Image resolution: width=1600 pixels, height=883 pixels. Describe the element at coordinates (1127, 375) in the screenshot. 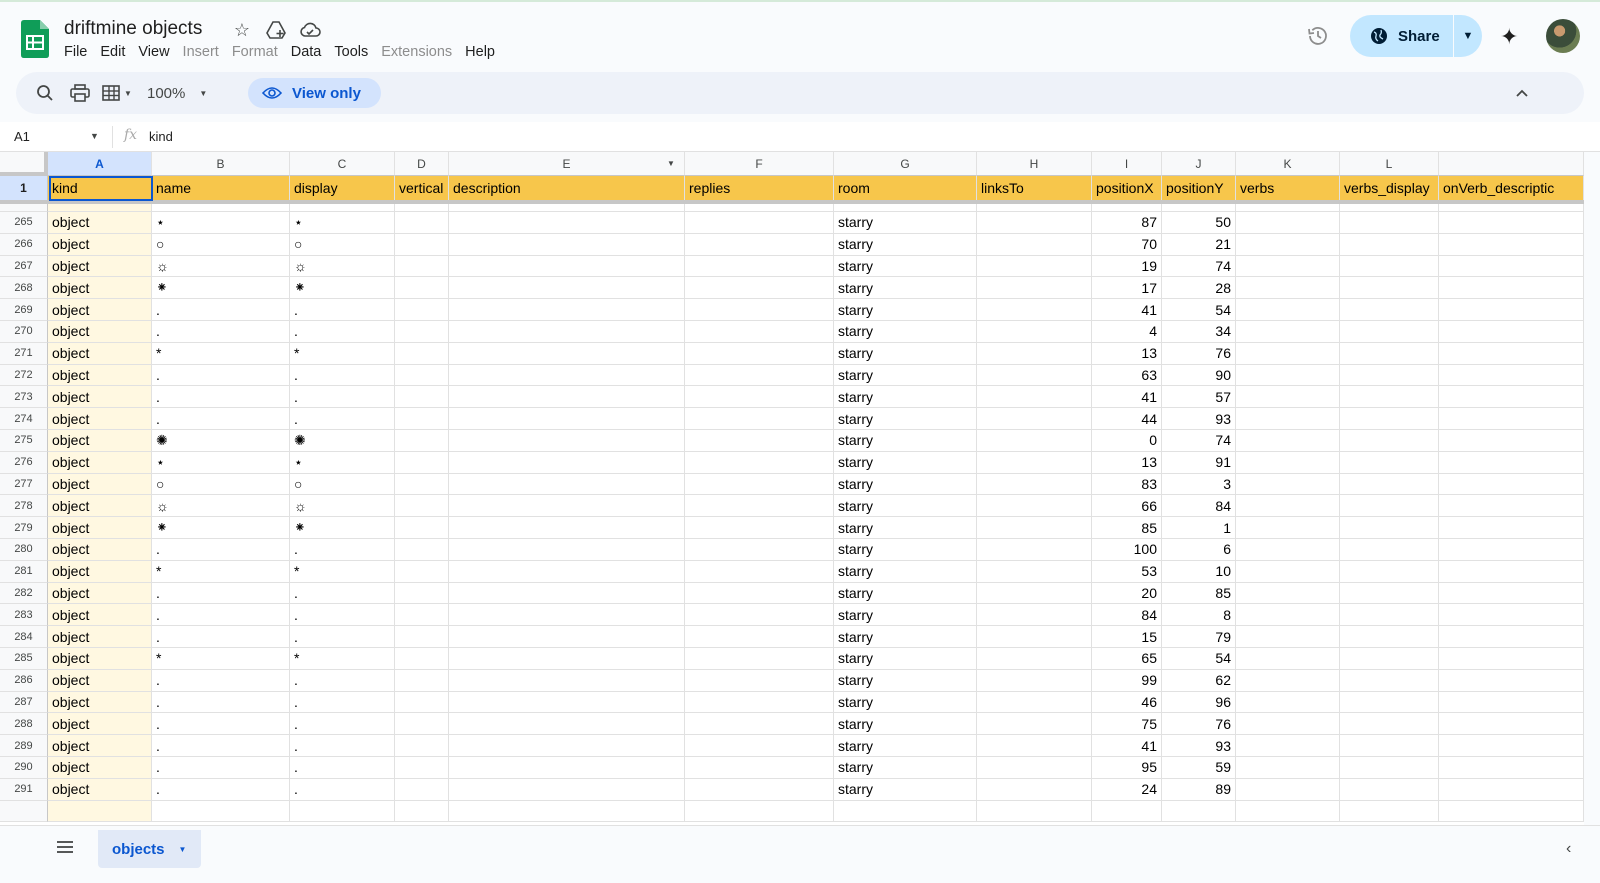

I see `table-cell: 63` at that location.